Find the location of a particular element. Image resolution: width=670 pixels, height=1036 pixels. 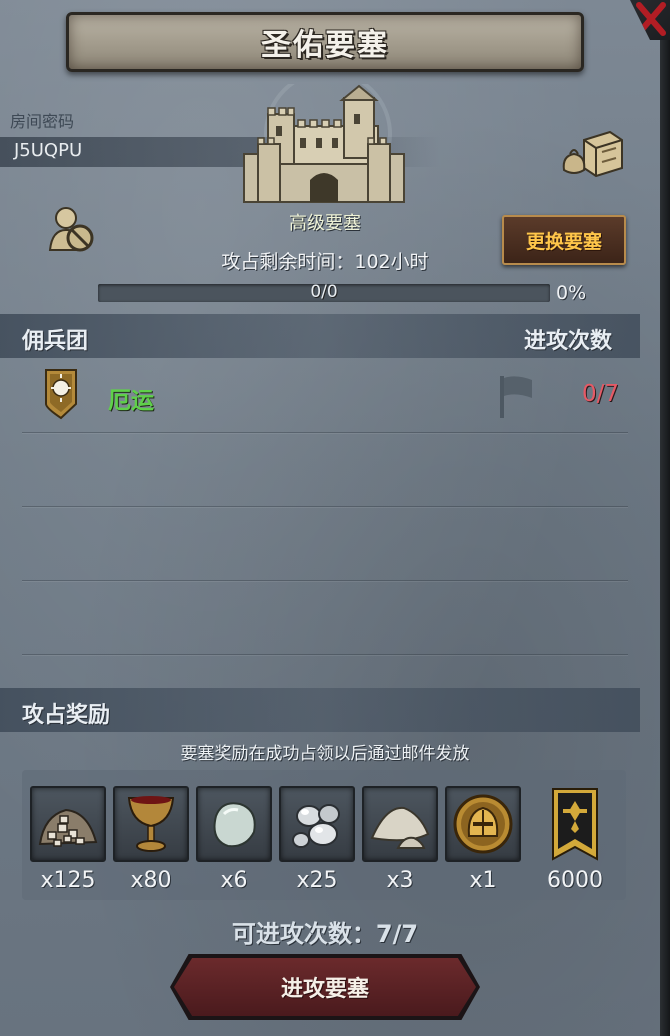

capture-progress-bar: 0/0 is located at coordinates (324, 292).